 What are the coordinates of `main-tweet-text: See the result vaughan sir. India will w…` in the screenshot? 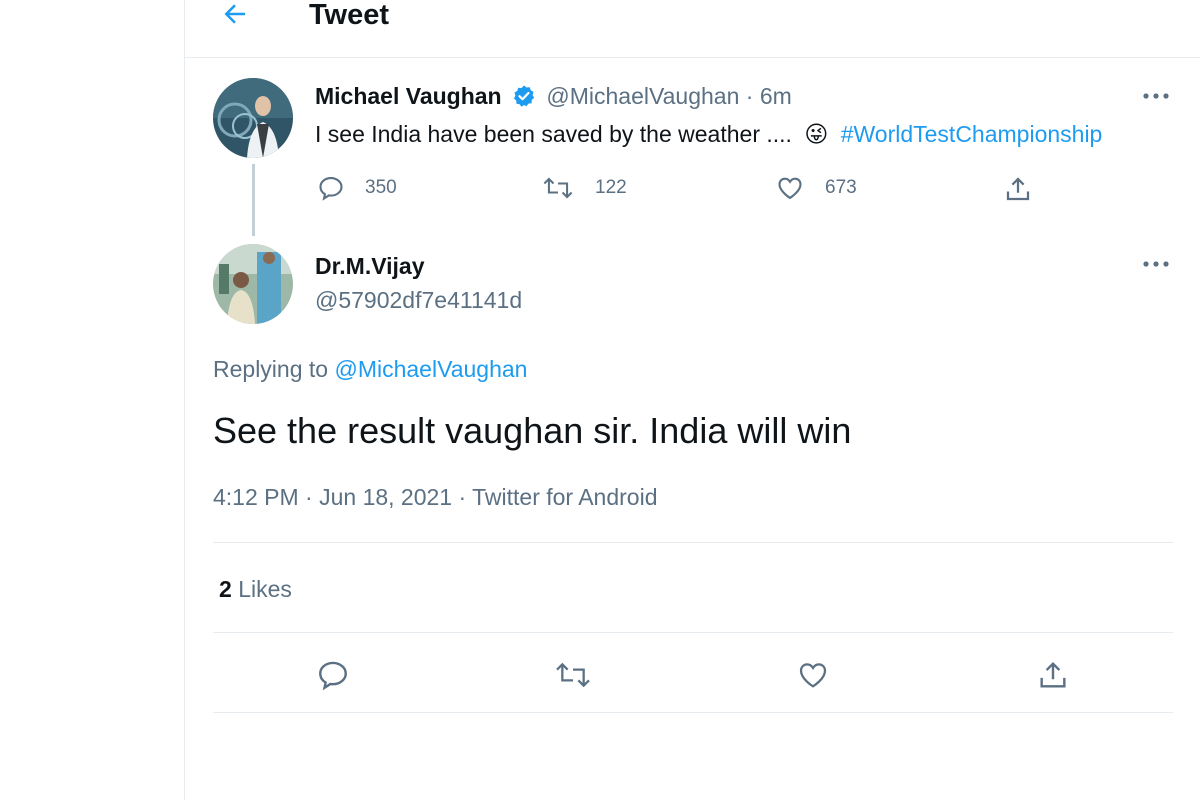 It's located at (532, 430).